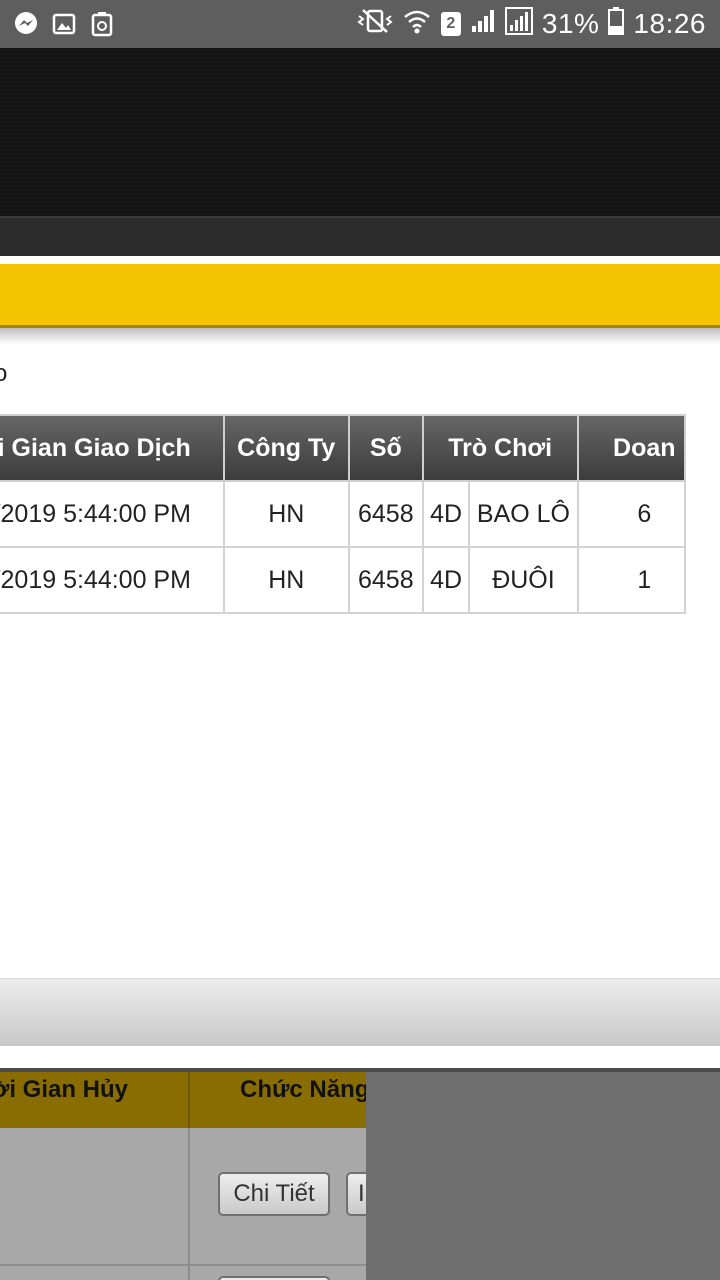 The width and height of the screenshot is (720, 1280). I want to click on column-header-transaction-time: ời Gian Giao Dịch, so click(112, 448).